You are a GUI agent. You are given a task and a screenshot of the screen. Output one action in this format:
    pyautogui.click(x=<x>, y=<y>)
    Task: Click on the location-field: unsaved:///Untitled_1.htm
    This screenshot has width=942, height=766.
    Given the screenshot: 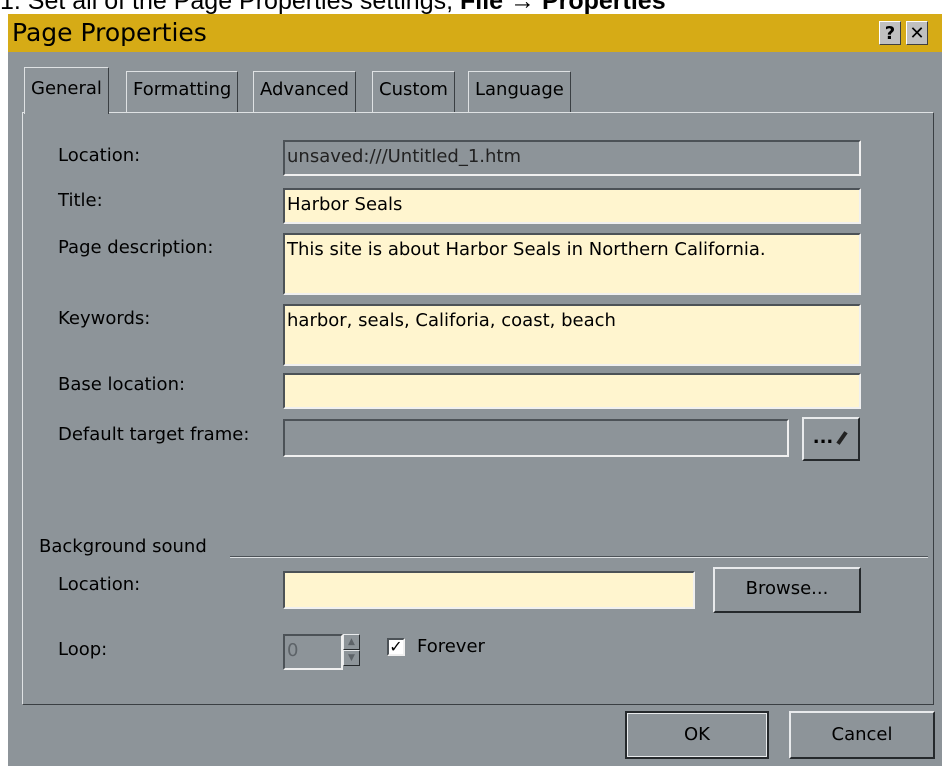 What is the action you would take?
    pyautogui.click(x=572, y=158)
    